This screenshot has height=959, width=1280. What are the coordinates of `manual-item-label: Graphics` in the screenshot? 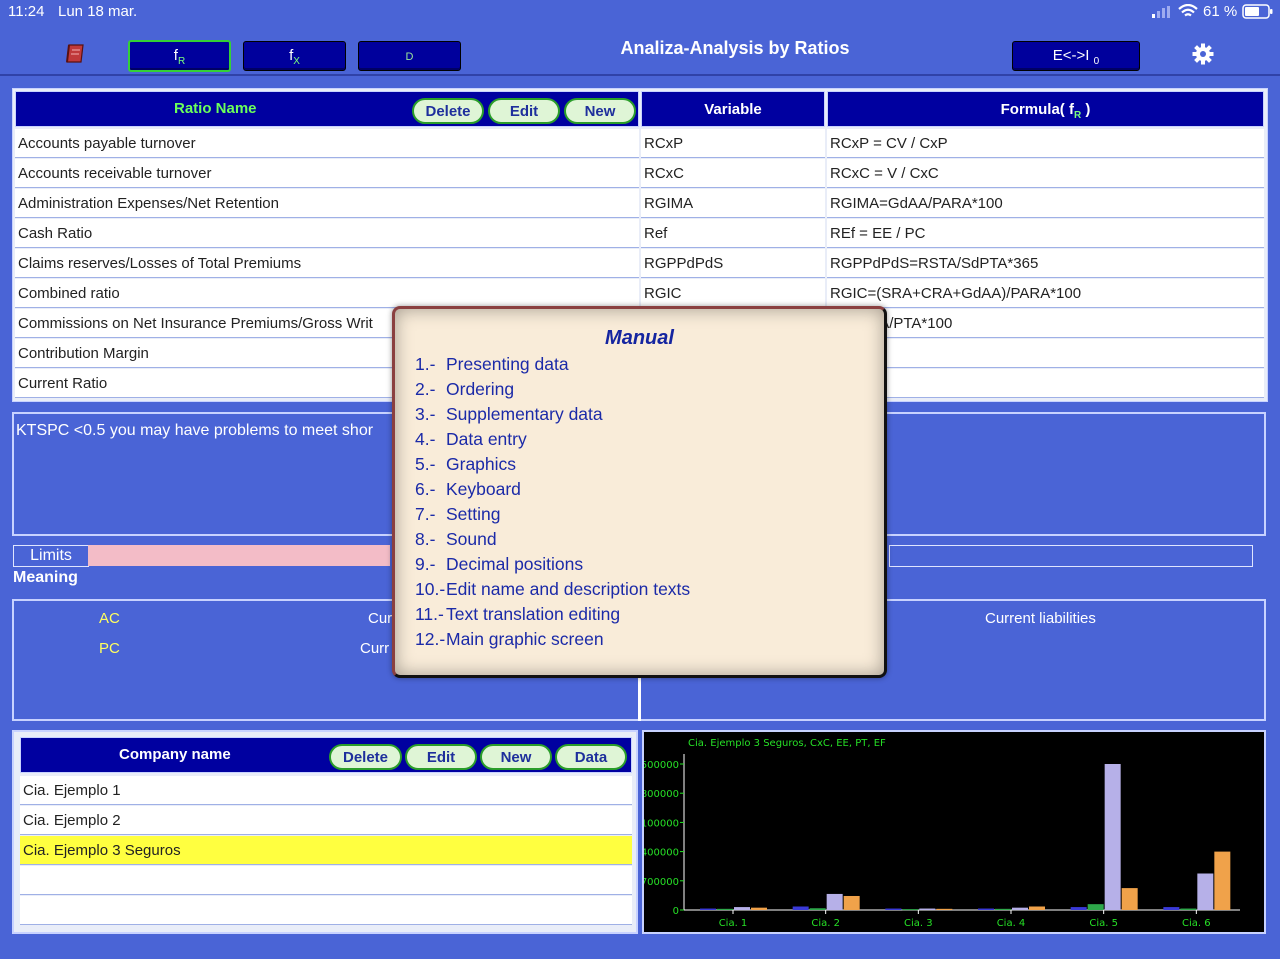 It's located at (481, 464).